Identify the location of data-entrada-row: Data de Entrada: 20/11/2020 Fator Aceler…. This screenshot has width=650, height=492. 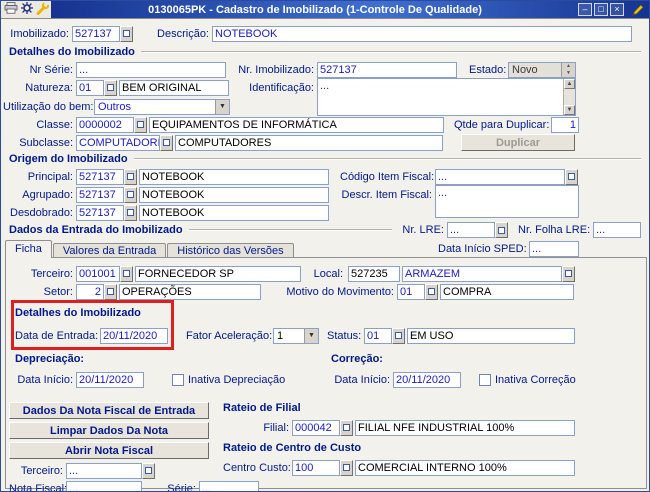
(295, 335).